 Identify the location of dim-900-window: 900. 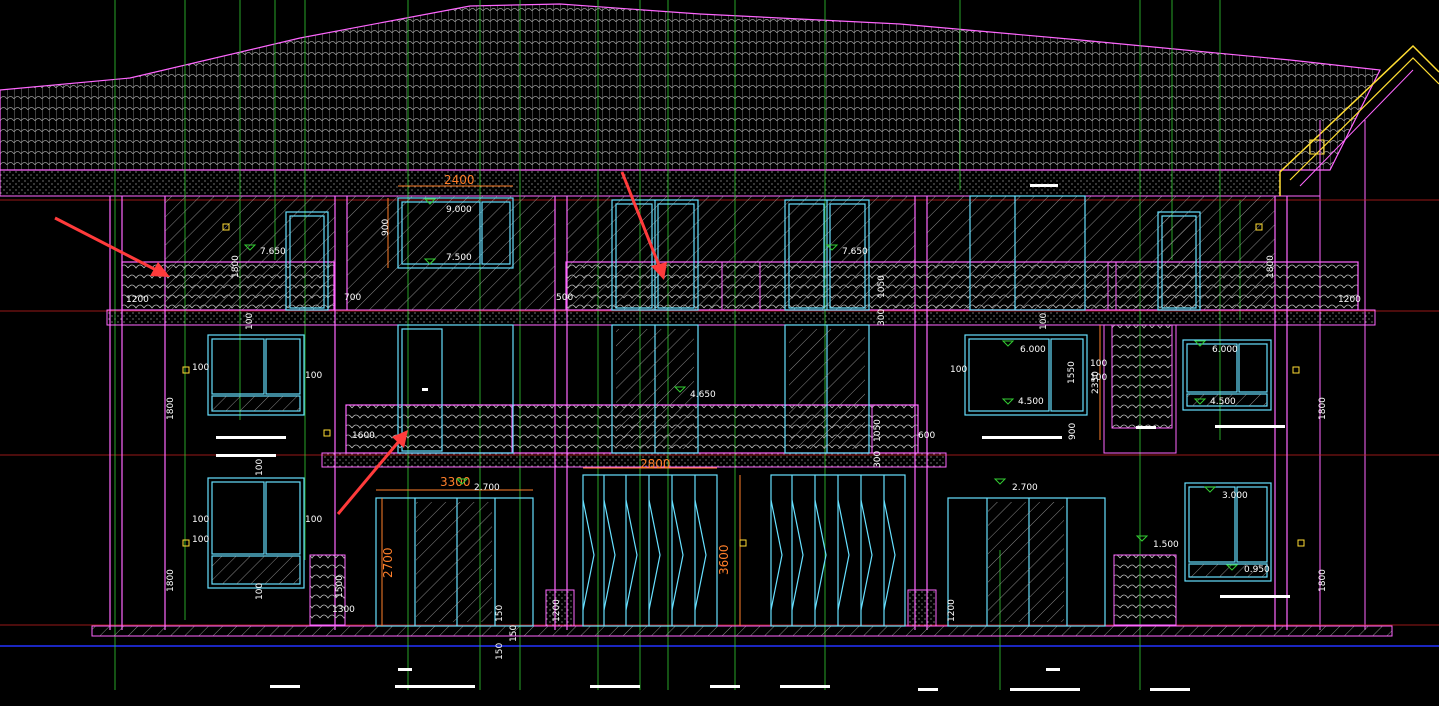
(386, 227).